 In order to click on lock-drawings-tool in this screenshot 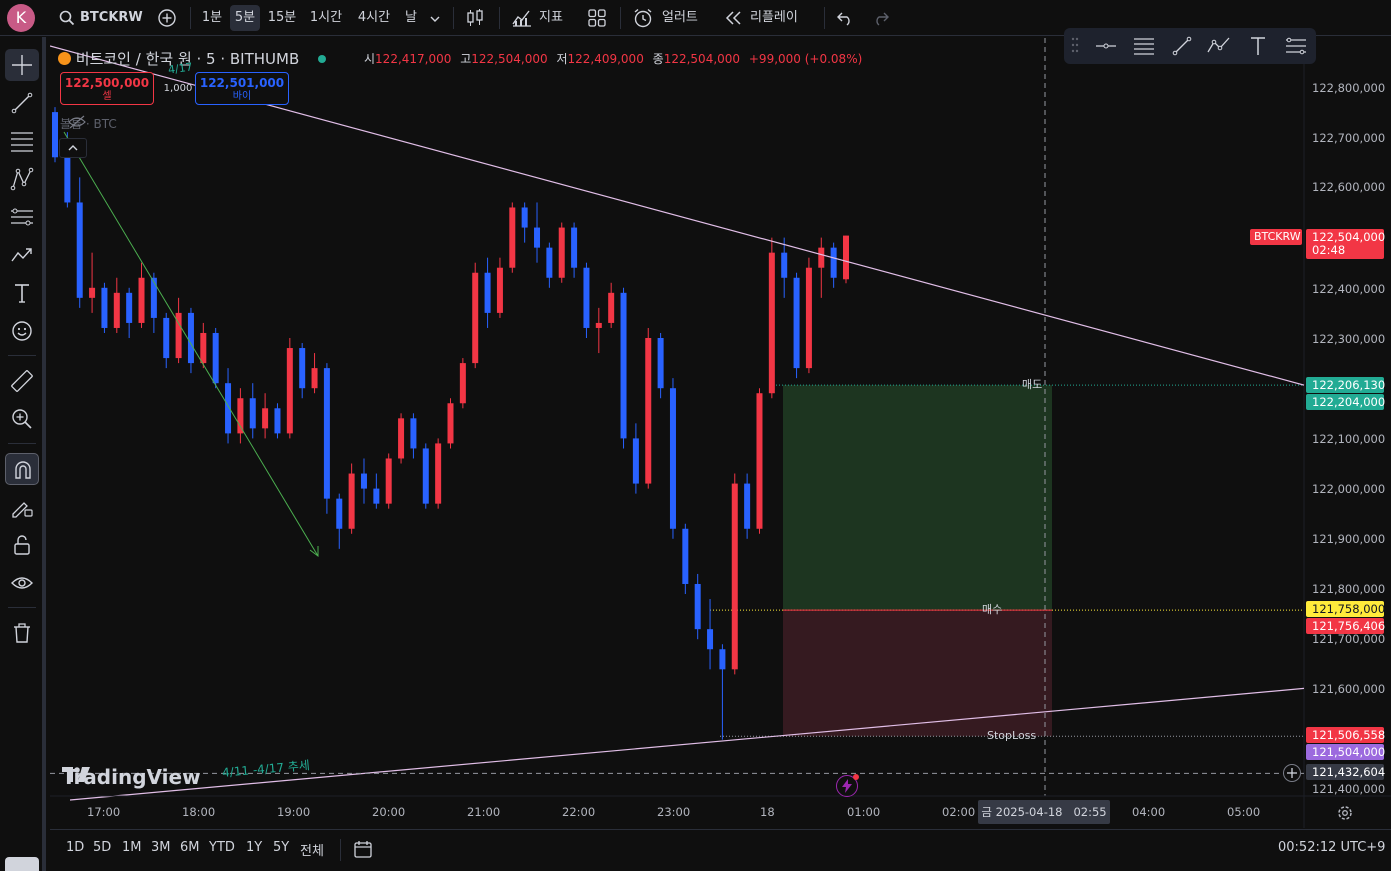, I will do `click(22, 545)`.